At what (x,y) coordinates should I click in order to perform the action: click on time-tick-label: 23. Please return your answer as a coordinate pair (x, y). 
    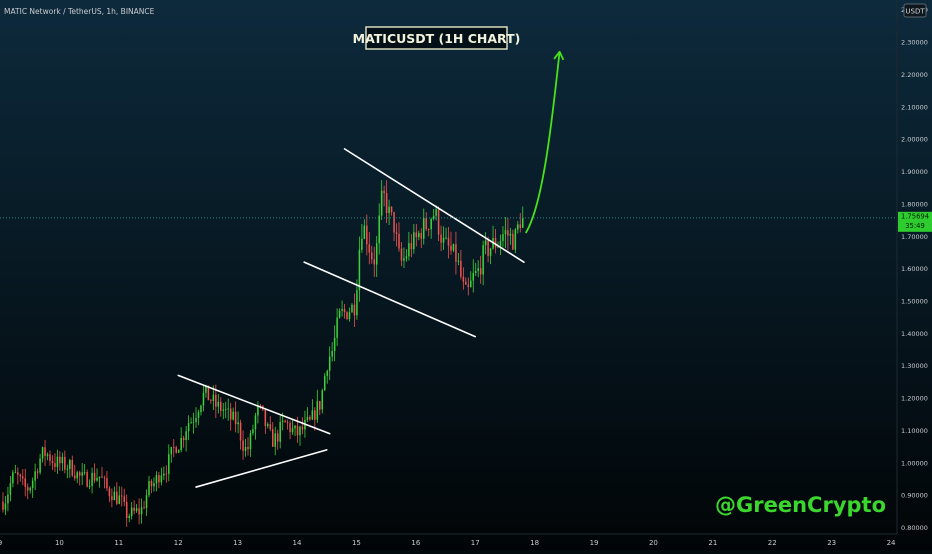
    Looking at the image, I should click on (831, 543).